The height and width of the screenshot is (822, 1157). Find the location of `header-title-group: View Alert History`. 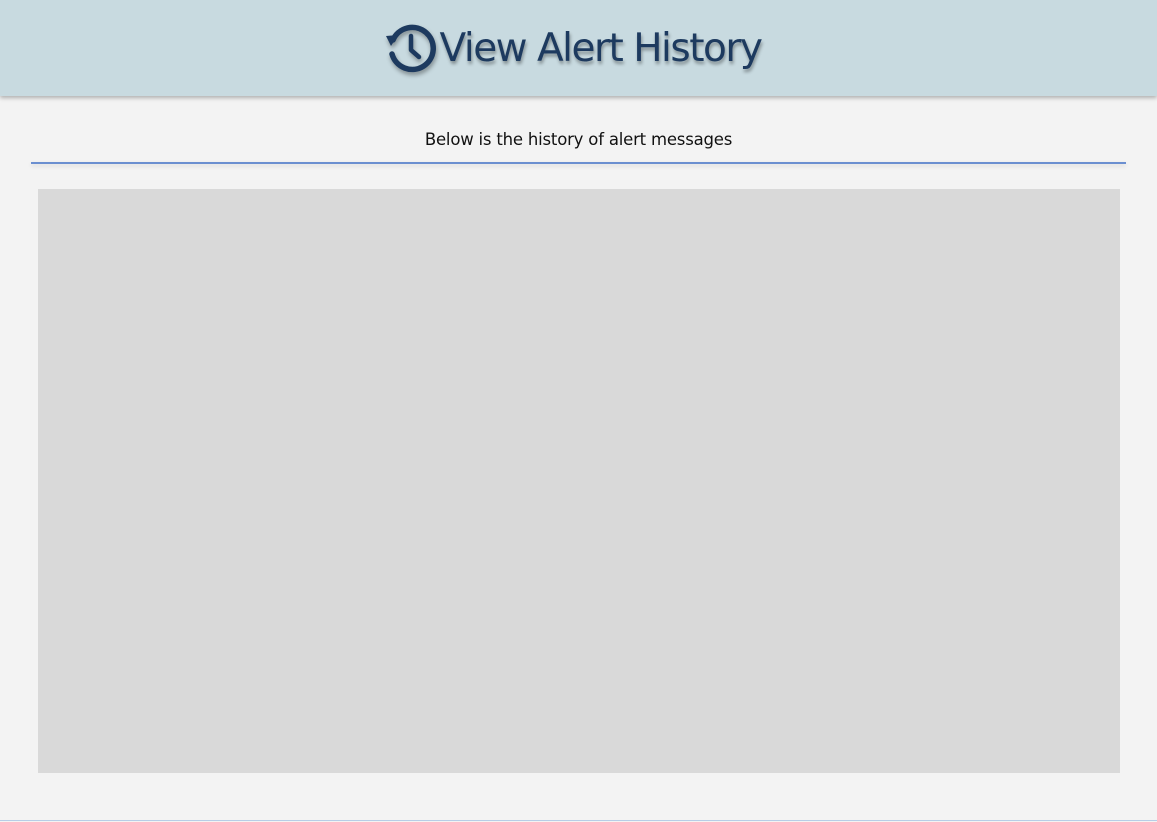

header-title-group: View Alert History is located at coordinates (573, 48).